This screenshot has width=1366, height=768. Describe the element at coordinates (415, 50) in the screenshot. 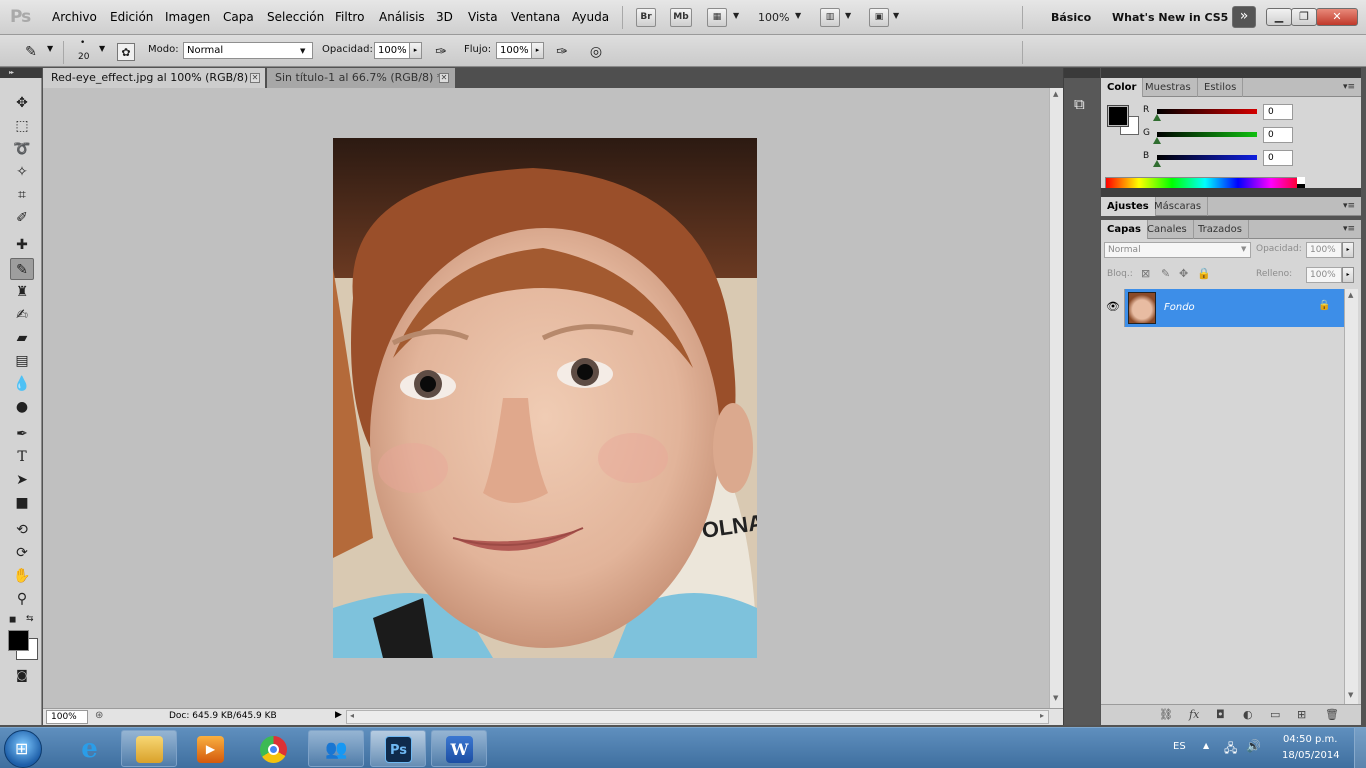

I see `opacity-slider-arrow: ▸` at that location.